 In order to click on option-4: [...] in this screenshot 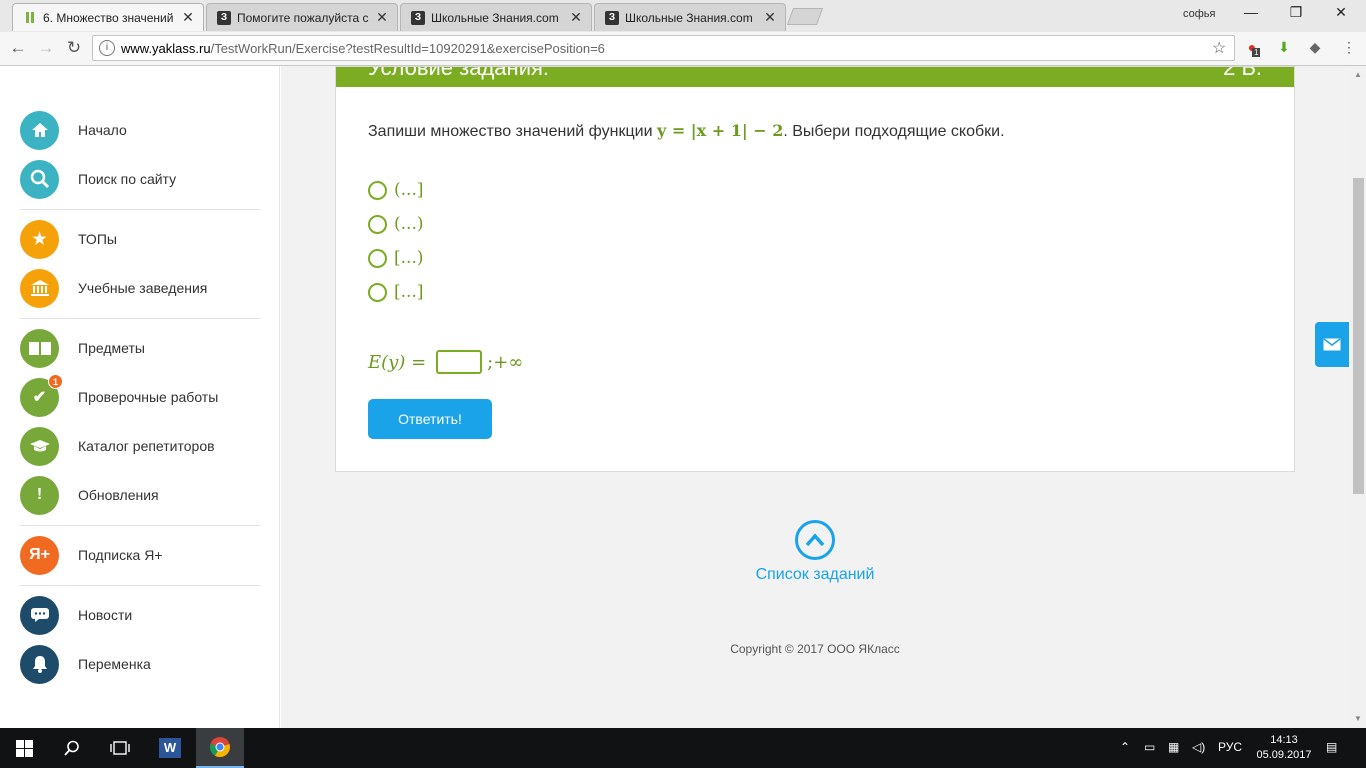, I will do `click(395, 292)`.